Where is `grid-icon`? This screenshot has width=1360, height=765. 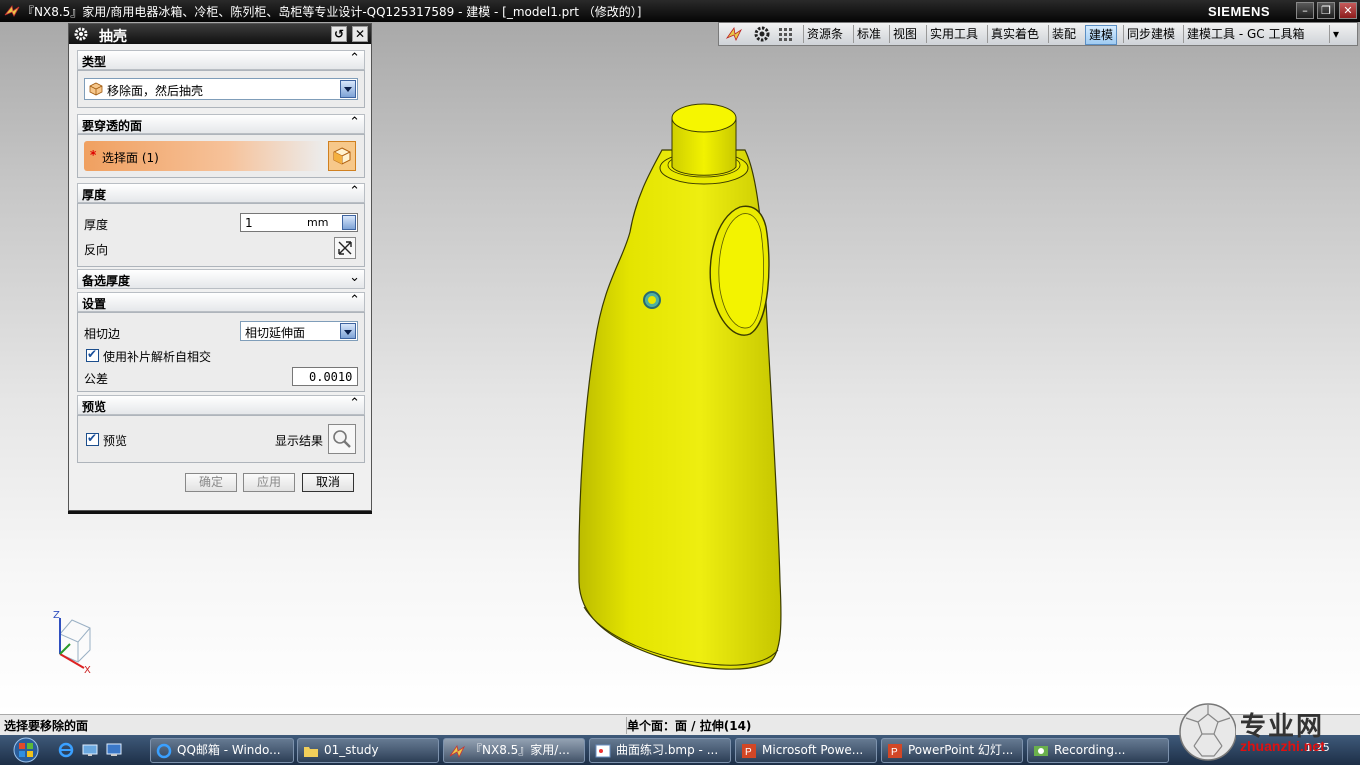
grid-icon is located at coordinates (786, 34).